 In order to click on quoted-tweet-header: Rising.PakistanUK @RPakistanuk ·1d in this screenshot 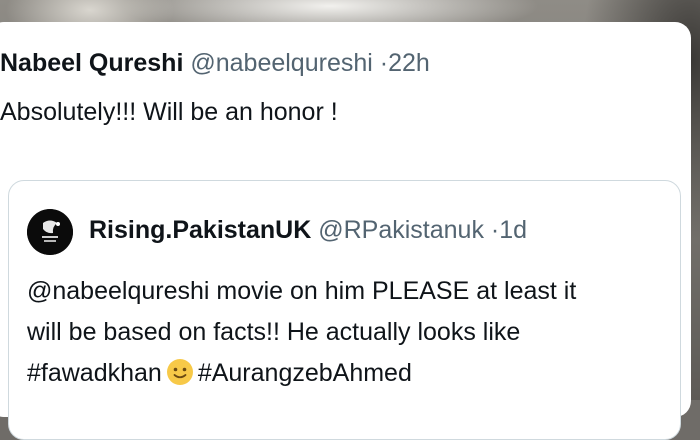, I will do `click(308, 230)`.